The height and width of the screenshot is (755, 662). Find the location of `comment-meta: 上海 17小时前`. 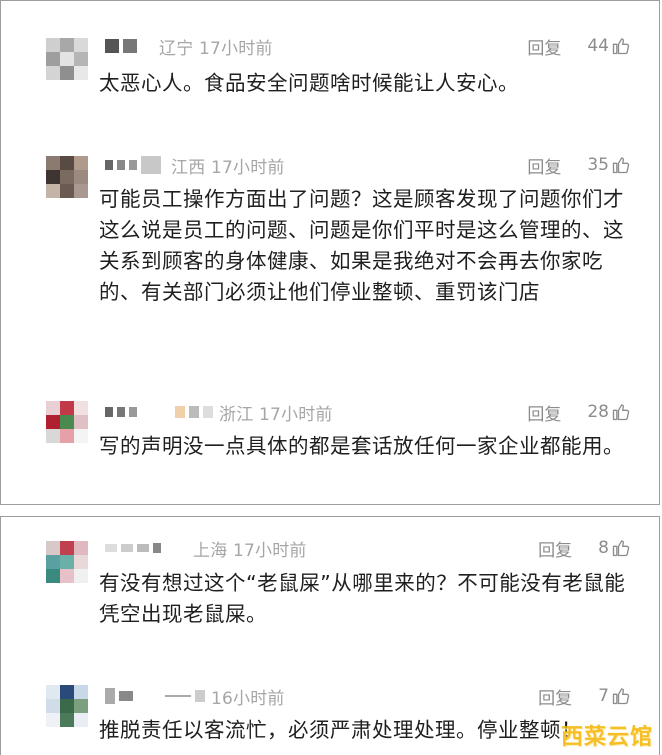

comment-meta: 上海 17小时前 is located at coordinates (206, 549).